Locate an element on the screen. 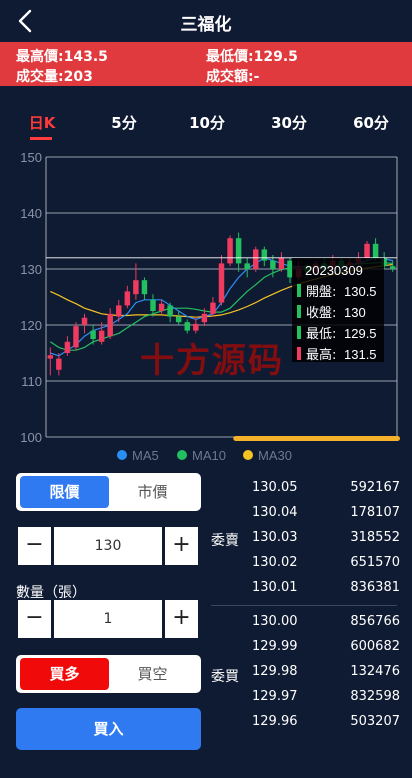 The width and height of the screenshot is (412, 778). legend: MA5 MA10 MA30 is located at coordinates (204, 455).